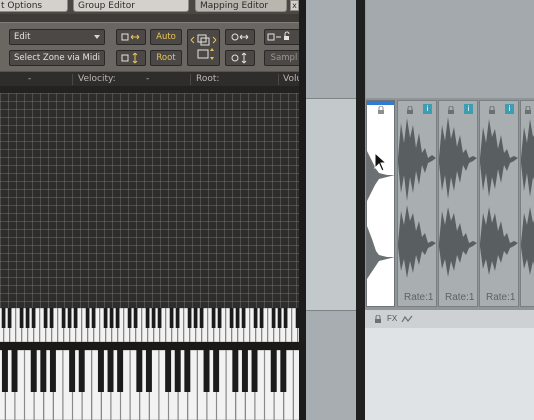 Image resolution: width=534 pixels, height=420 pixels. I want to click on lock-icon, so click(378, 319).